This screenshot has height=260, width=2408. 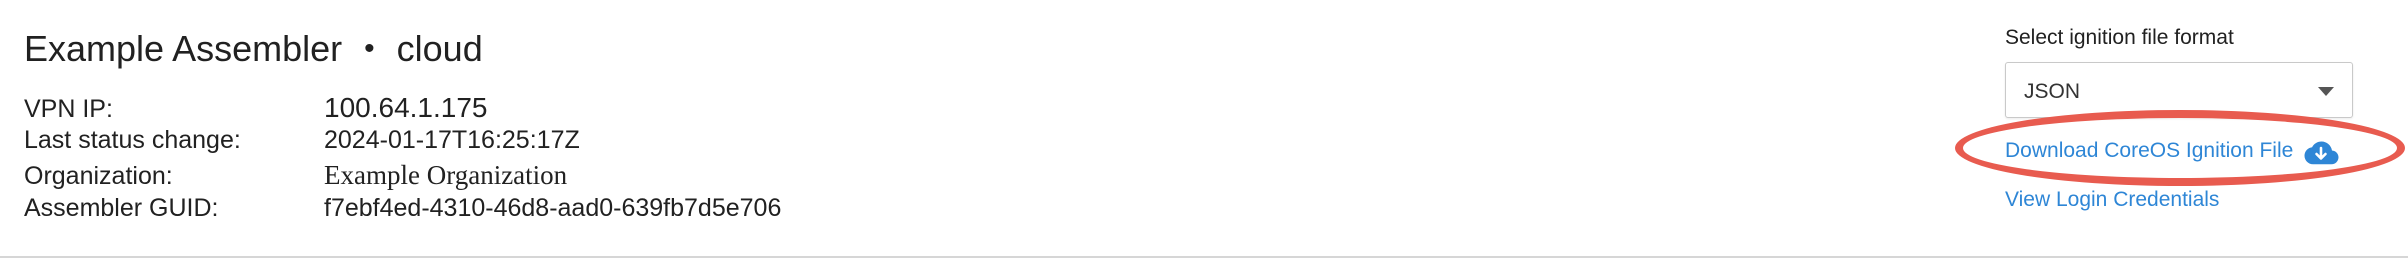 I want to click on page-title: Example Assembler • cloud, so click(x=253, y=49).